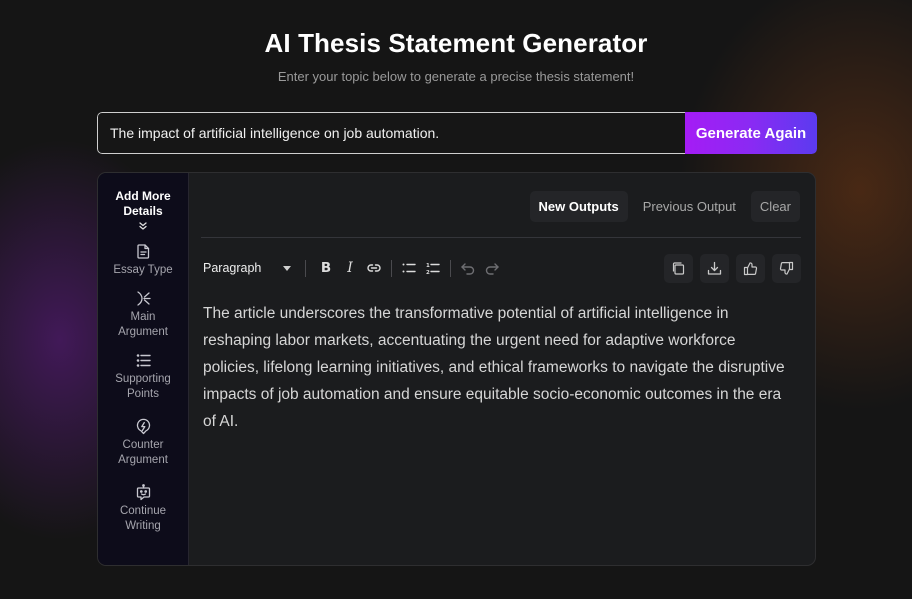  I want to click on sidebar-item-label-text: Continue Writing, so click(143, 518).